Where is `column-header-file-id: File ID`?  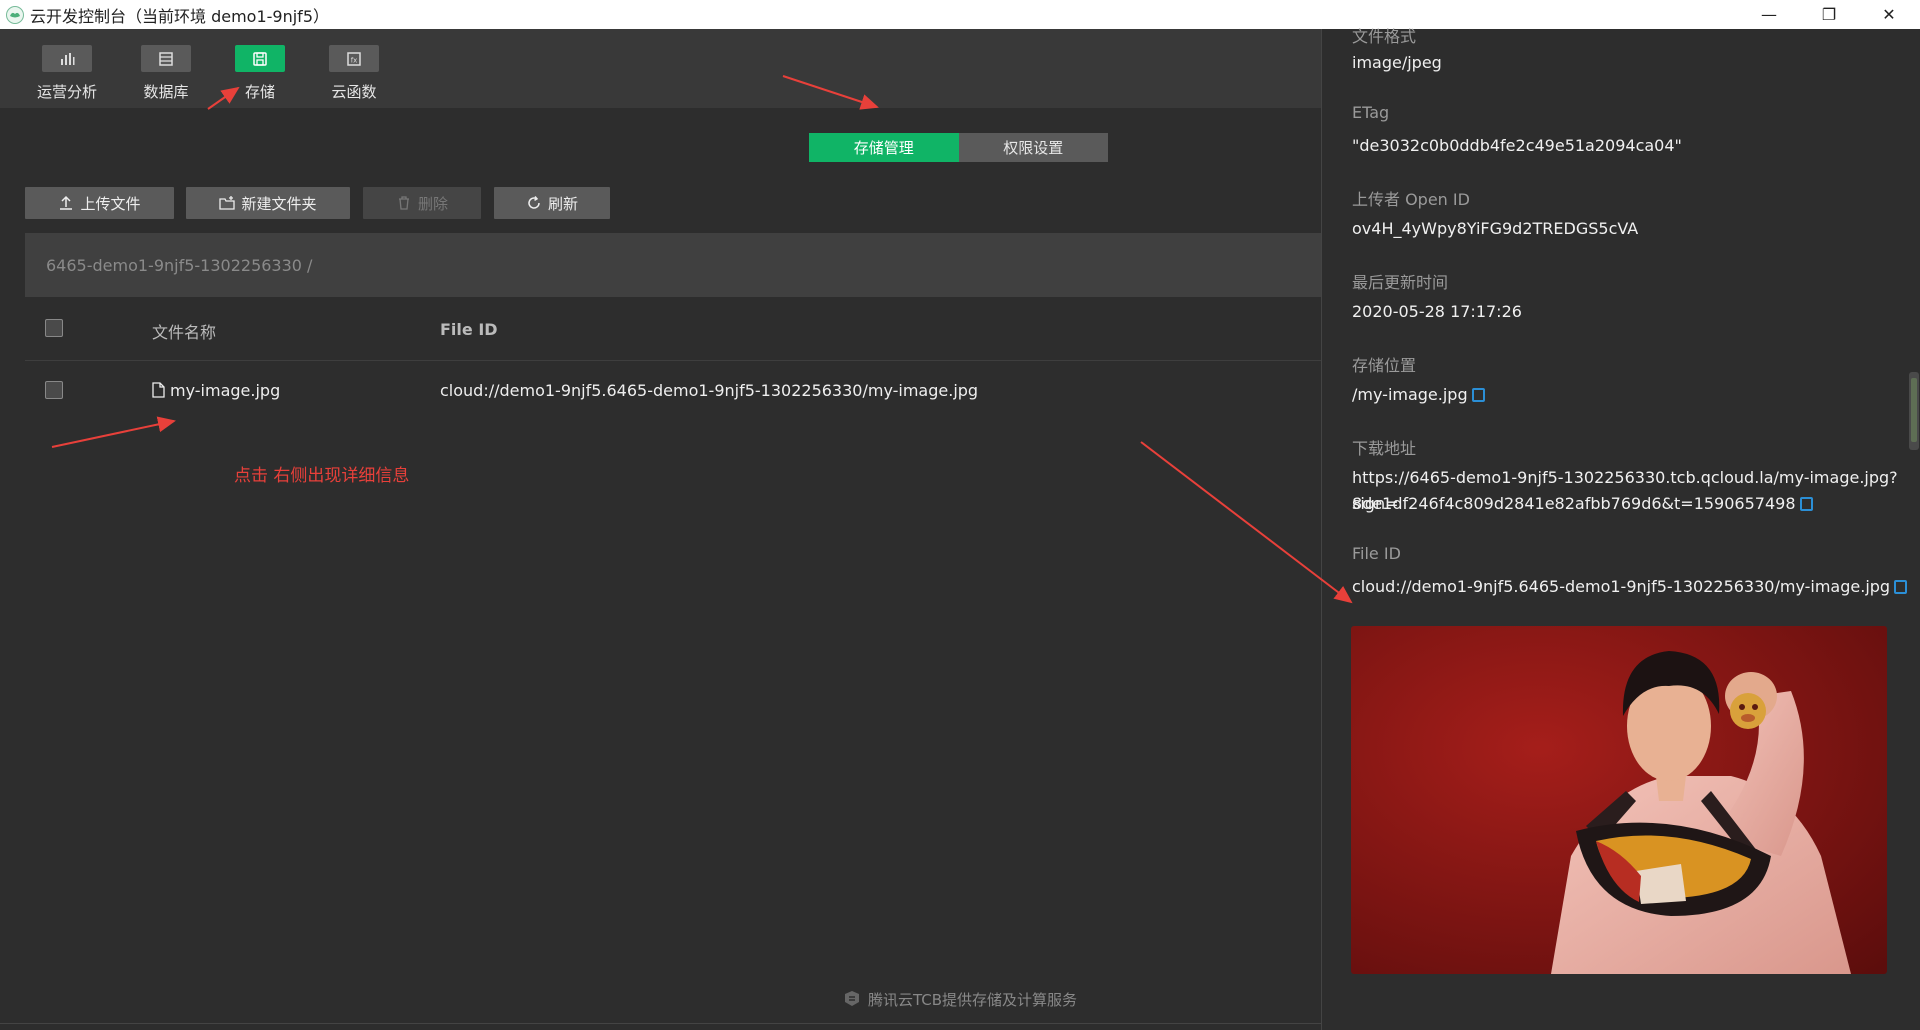
column-header-file-id: File ID is located at coordinates (469, 329).